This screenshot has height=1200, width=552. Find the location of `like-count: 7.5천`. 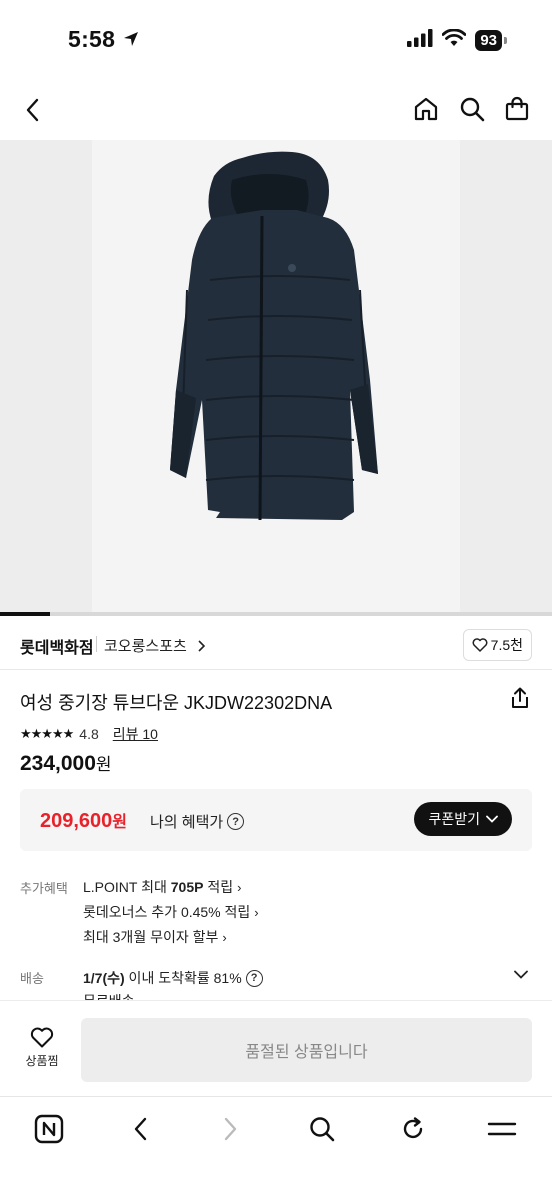

like-count: 7.5천 is located at coordinates (506, 645).